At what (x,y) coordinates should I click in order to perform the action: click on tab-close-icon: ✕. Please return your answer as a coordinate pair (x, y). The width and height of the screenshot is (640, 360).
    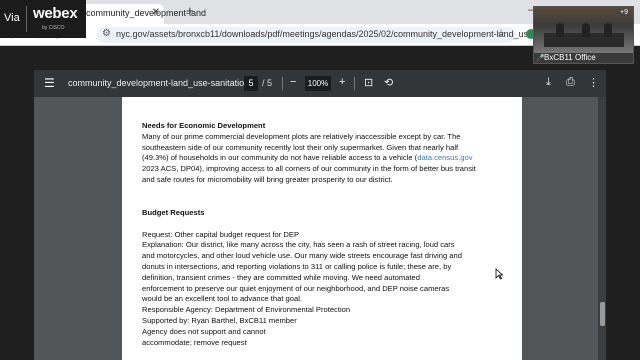
    Looking at the image, I should click on (156, 12).